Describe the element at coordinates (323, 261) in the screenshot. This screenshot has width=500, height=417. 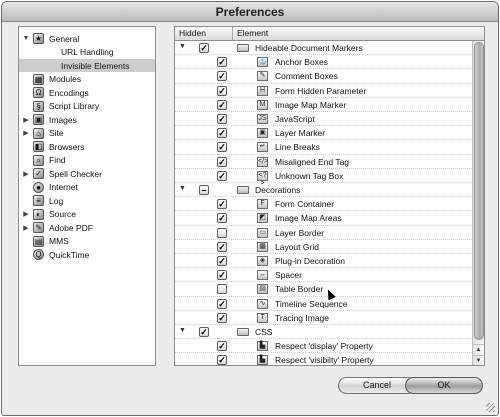
I see `table-row: ✓ ◈ Plug-in Decoration` at that location.